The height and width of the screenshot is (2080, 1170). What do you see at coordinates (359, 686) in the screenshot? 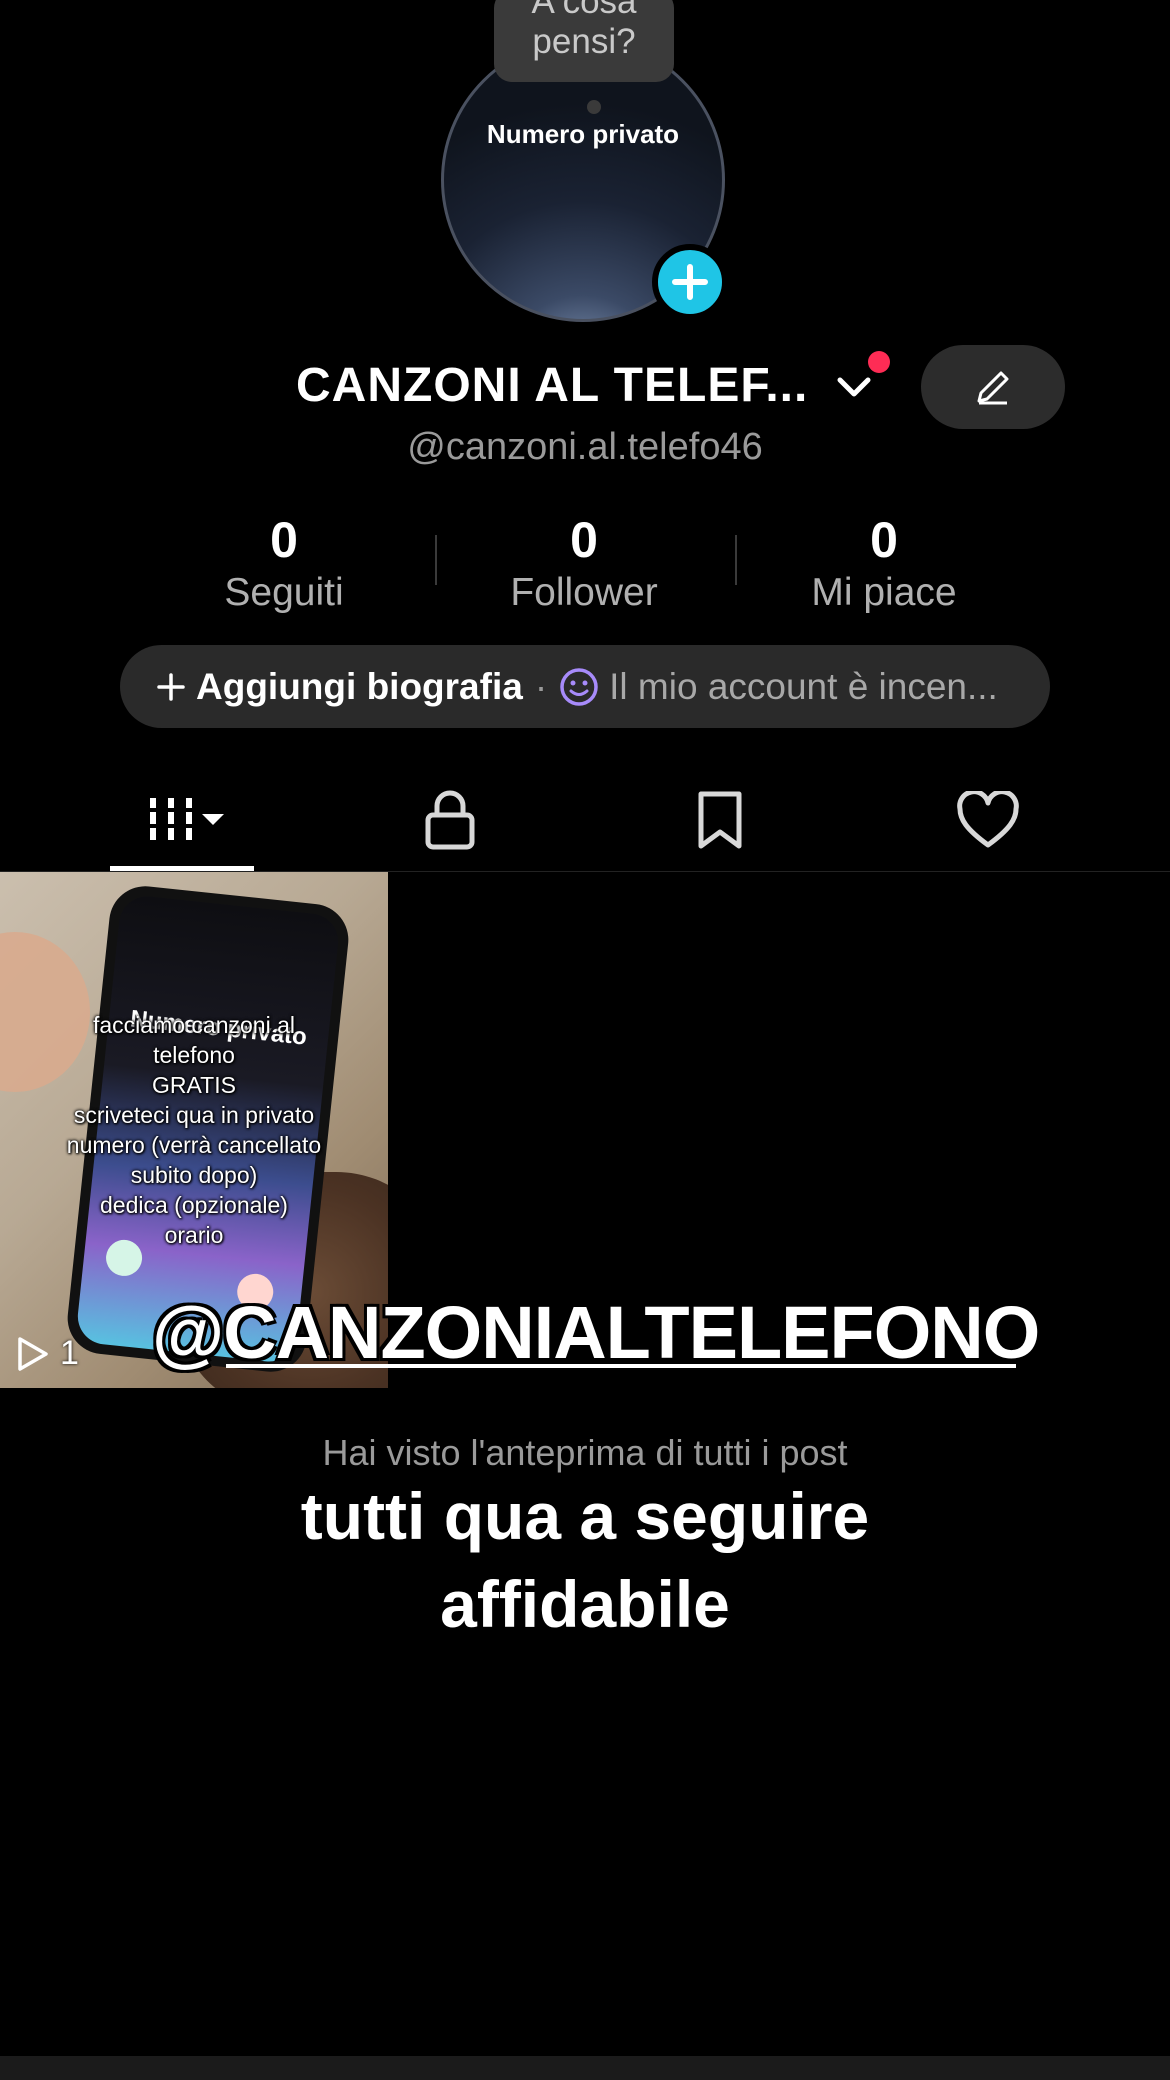
I see `add-bio-label: Aggiungi biografia` at bounding box center [359, 686].